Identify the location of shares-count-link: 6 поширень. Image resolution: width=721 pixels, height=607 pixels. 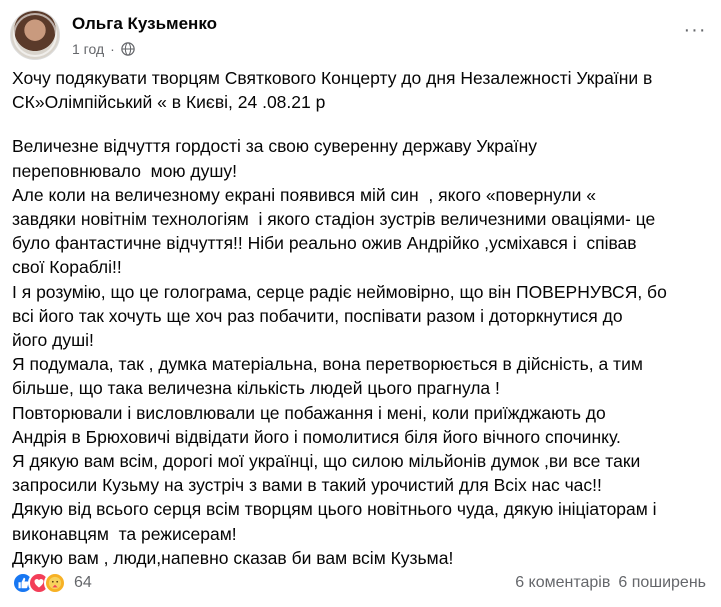
(662, 583).